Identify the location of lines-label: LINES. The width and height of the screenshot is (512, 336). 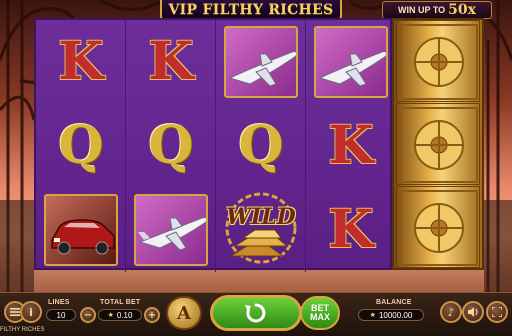
(59, 302).